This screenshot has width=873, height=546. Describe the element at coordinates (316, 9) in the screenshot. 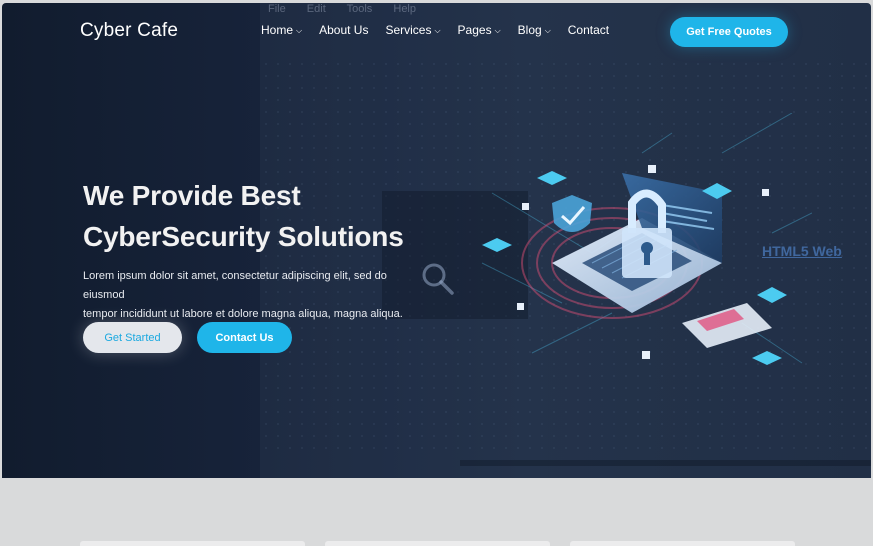

I see `background-menu-edit: Edit` at that location.